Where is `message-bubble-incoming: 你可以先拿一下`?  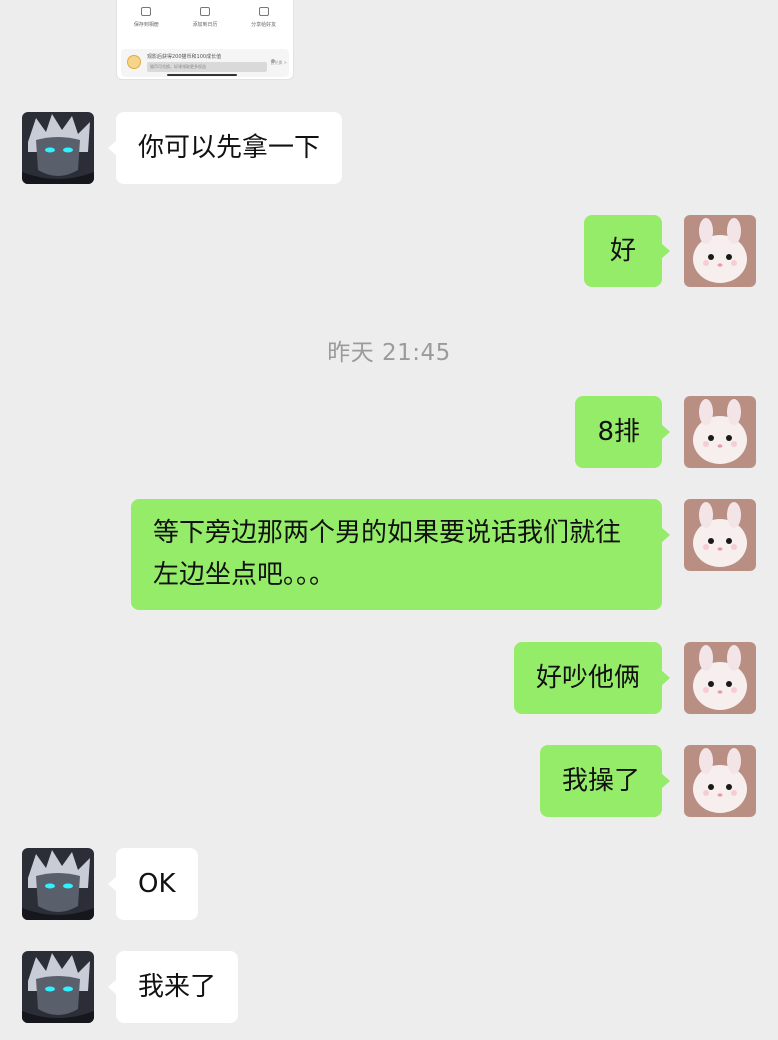
message-bubble-incoming: 你可以先拿一下 is located at coordinates (225, 148).